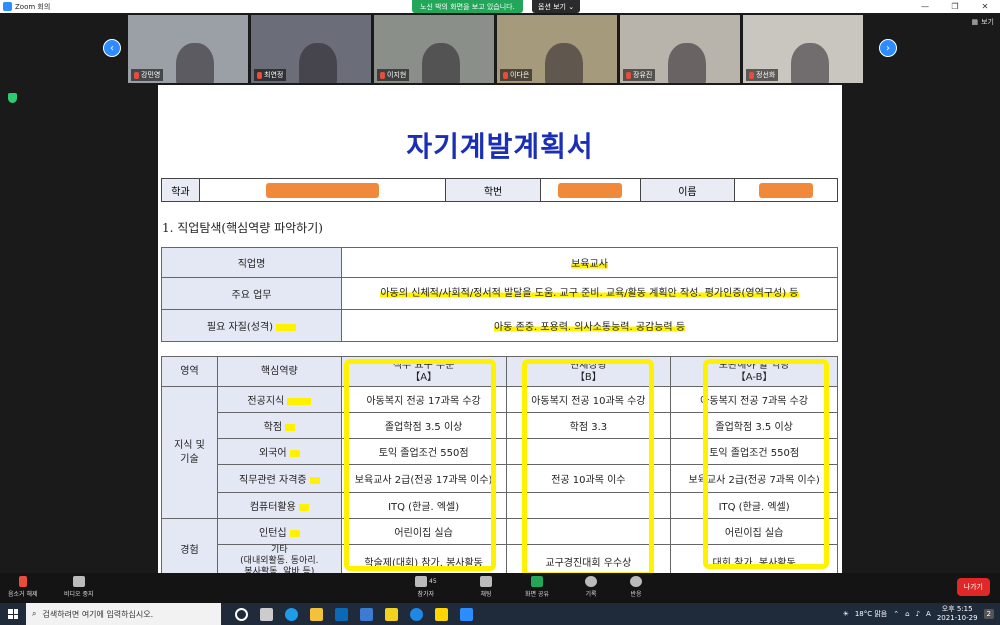 Image resolution: width=1000 pixels, height=625 pixels. I want to click on stop-video-button: 비디오 중지, so click(79, 587).